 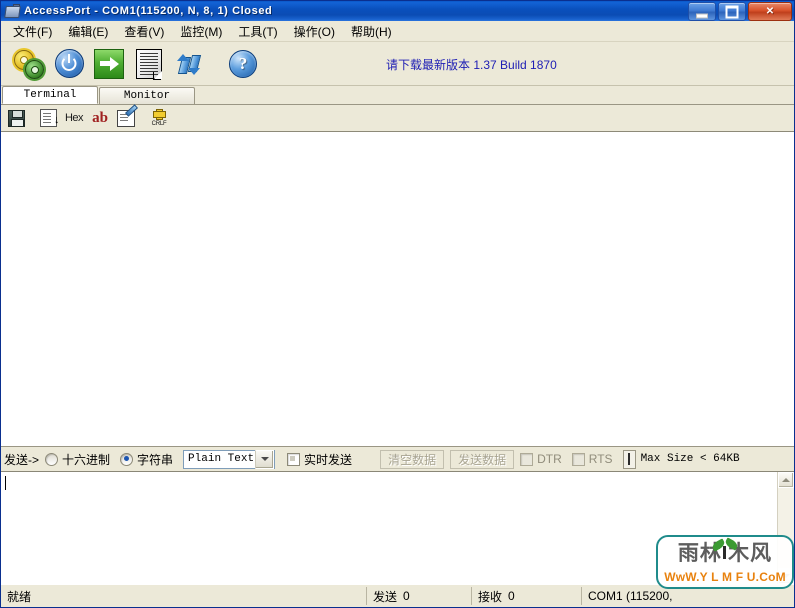 I want to click on hex-text-icon: Hex, so click(x=74, y=118).